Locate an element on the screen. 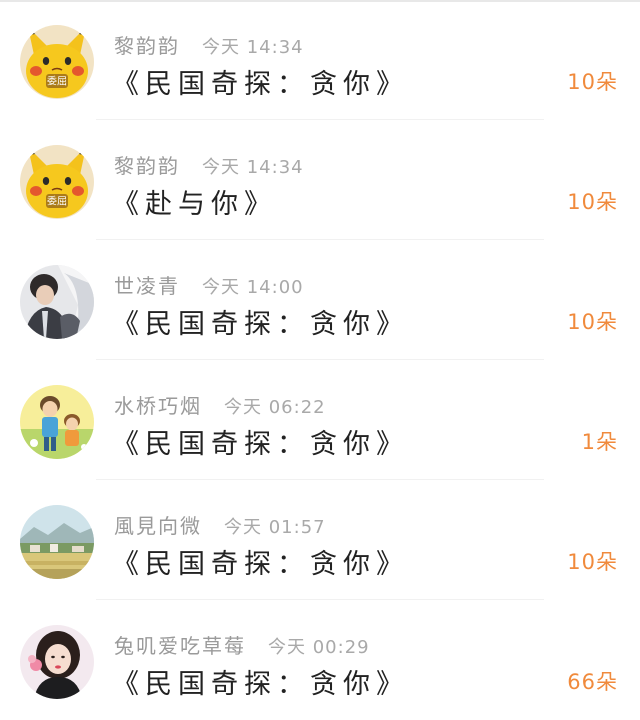 This screenshot has height=720, width=640. name-line: 世凌青 今天 14:00 is located at coordinates (209, 284).